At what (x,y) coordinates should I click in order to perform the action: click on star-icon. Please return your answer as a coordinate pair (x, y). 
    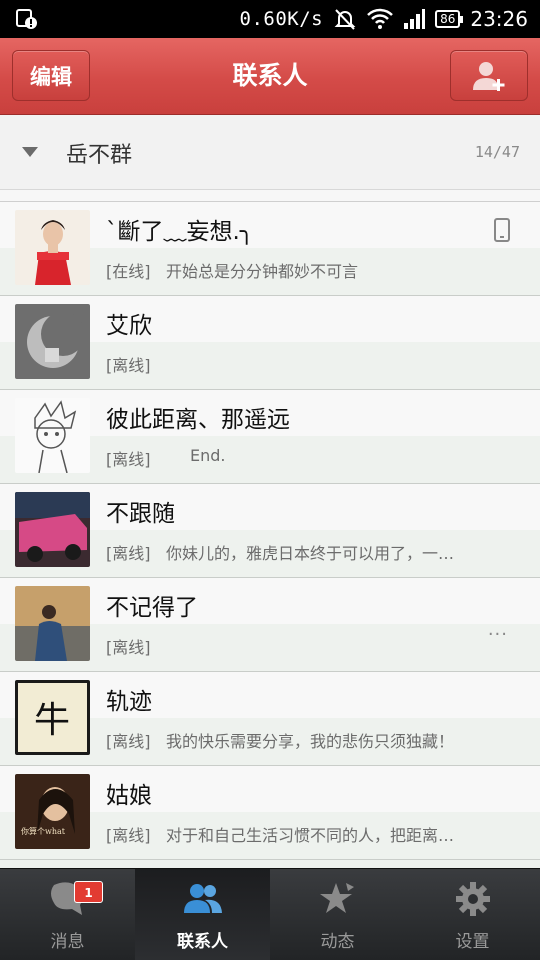
    Looking at the image, I should click on (336, 898).